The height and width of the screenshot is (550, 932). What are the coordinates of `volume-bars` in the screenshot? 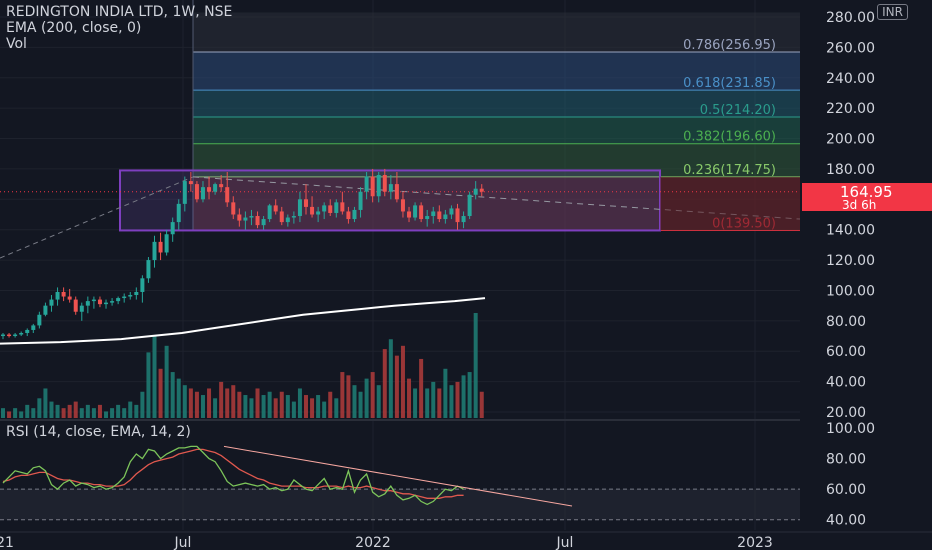 It's located at (242, 365).